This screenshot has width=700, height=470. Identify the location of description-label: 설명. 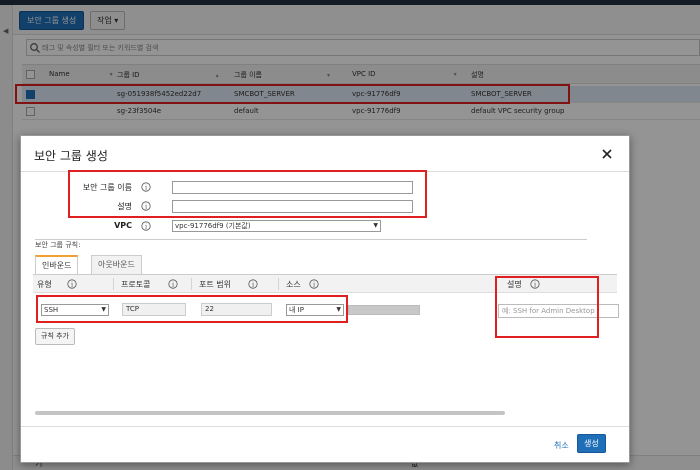
(124, 206).